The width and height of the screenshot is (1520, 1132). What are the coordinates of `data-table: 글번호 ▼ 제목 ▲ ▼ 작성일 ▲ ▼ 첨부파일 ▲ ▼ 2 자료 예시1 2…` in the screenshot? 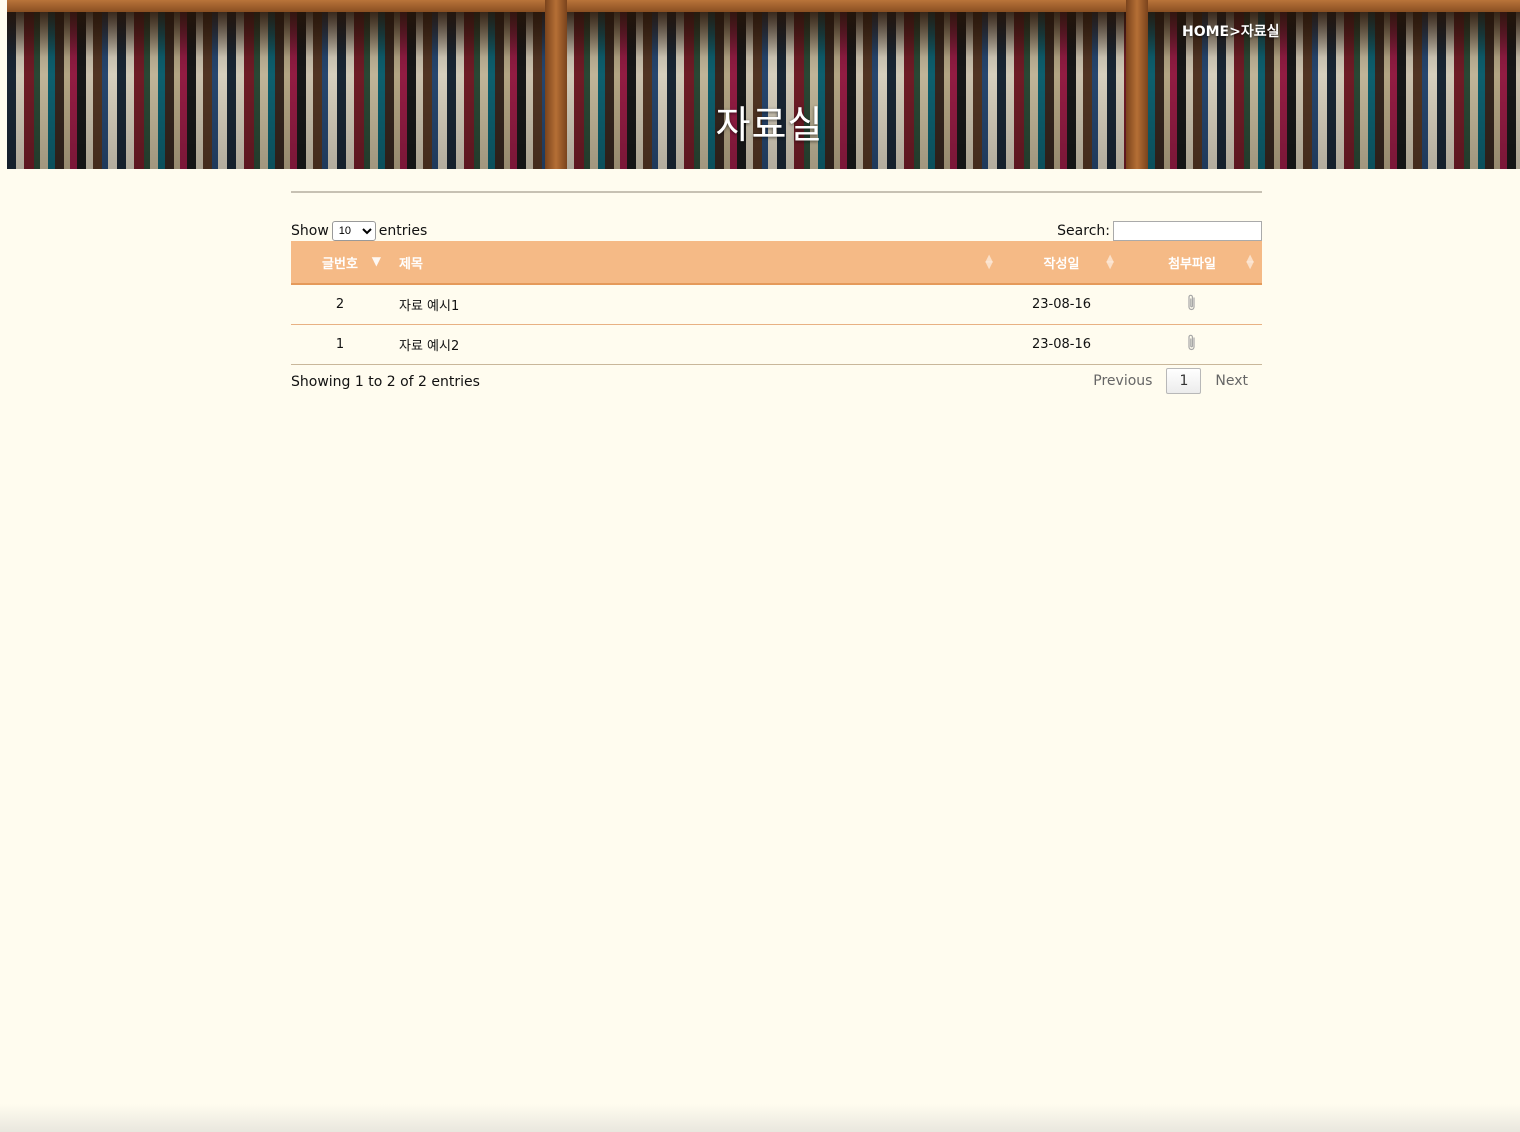 It's located at (776, 303).